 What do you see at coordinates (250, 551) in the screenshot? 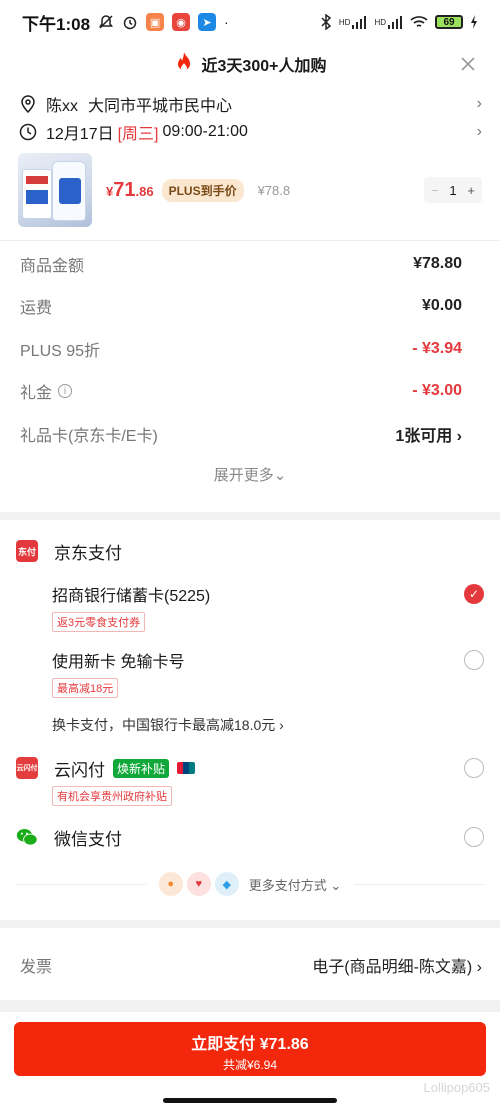
I see `jd-pay-header: 东付 京东支付` at bounding box center [250, 551].